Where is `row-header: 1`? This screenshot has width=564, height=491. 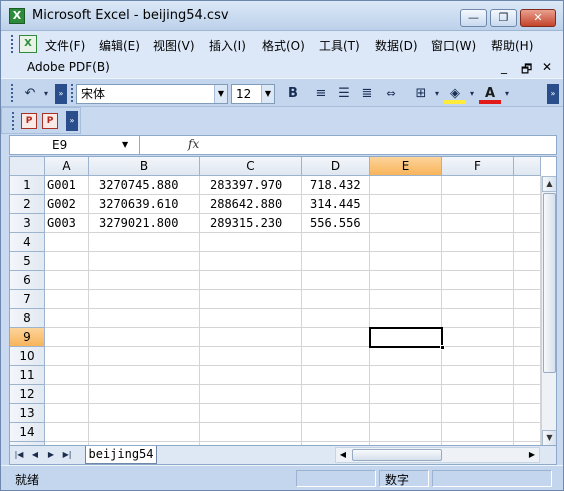
row-header: 1 is located at coordinates (27, 185).